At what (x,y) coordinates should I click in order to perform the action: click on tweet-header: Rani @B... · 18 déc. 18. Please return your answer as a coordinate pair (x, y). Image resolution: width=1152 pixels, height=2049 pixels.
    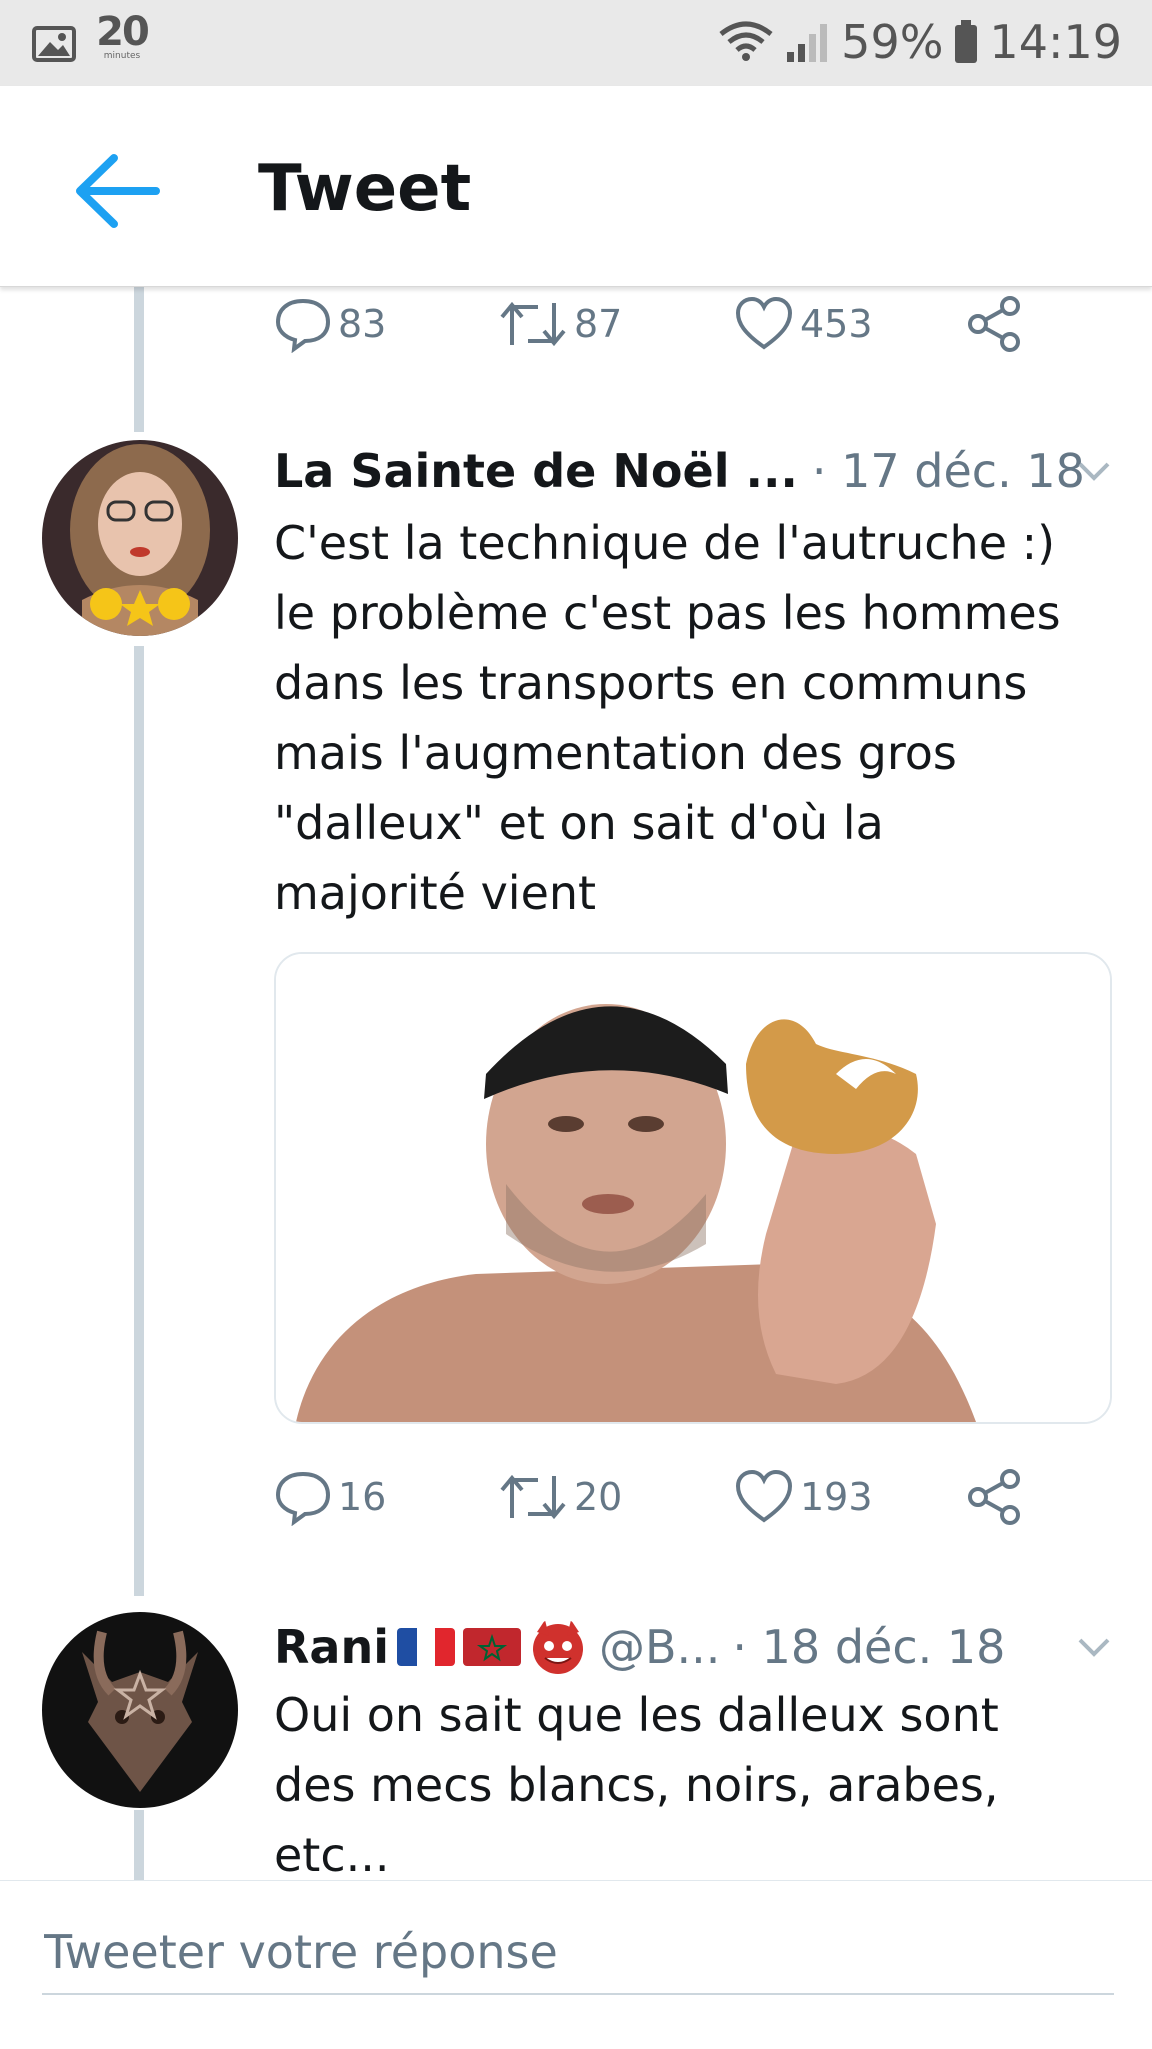
    Looking at the image, I should click on (692, 1647).